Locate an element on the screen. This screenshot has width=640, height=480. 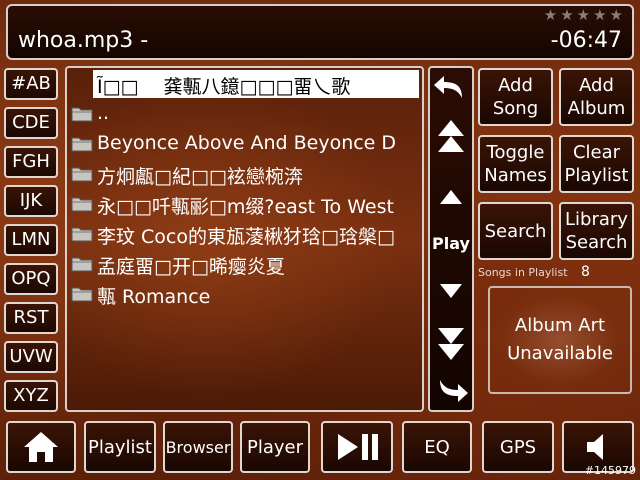
list-item: 孟庭畱□开□晞瘿炎夏 is located at coordinates (245, 264).